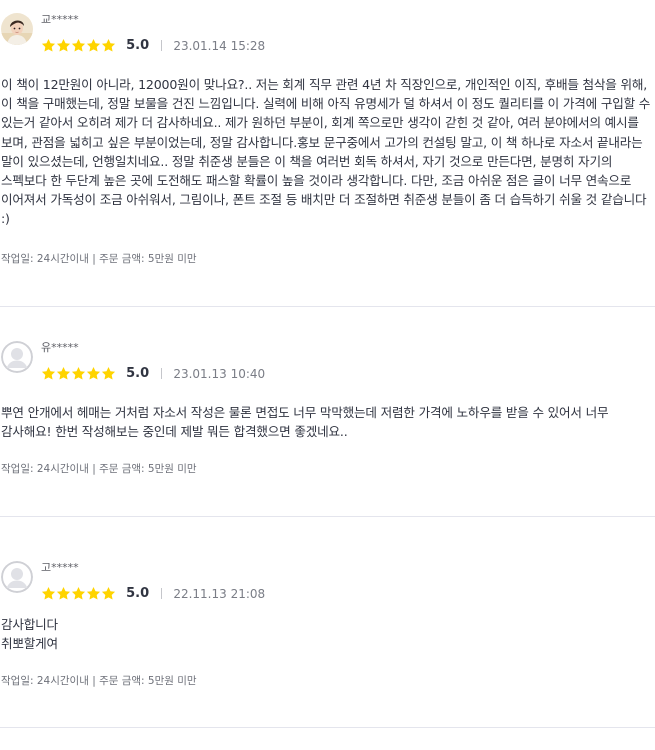 The image size is (655, 750). What do you see at coordinates (327, 32) in the screenshot?
I see `reviewer-header: 교***** 5.0 23.01.14 15:28` at bounding box center [327, 32].